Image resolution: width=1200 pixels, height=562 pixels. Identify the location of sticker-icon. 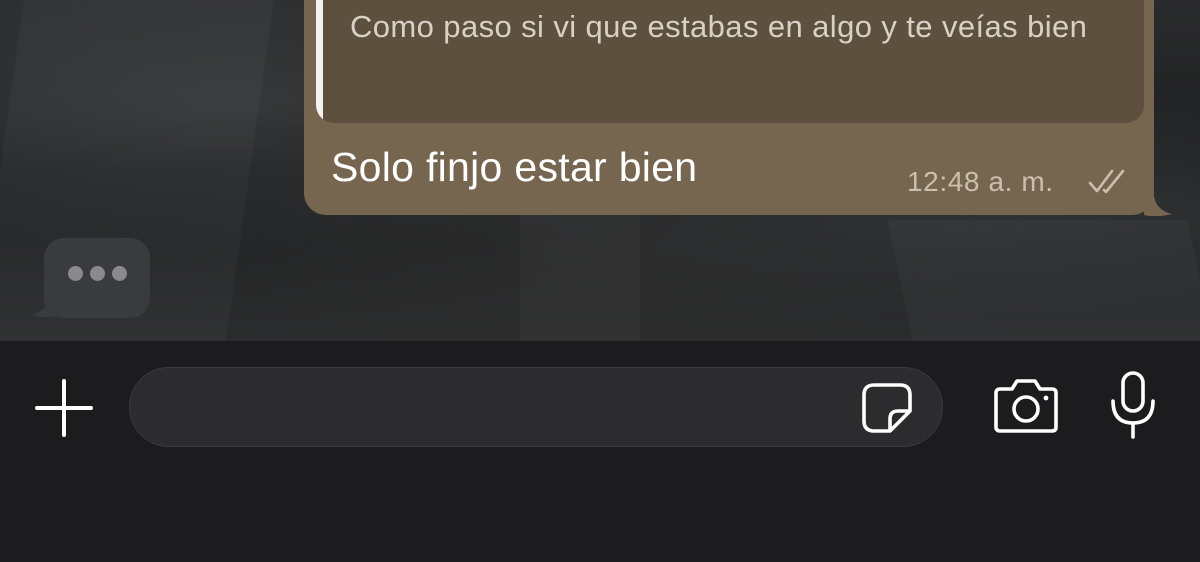
(887, 408).